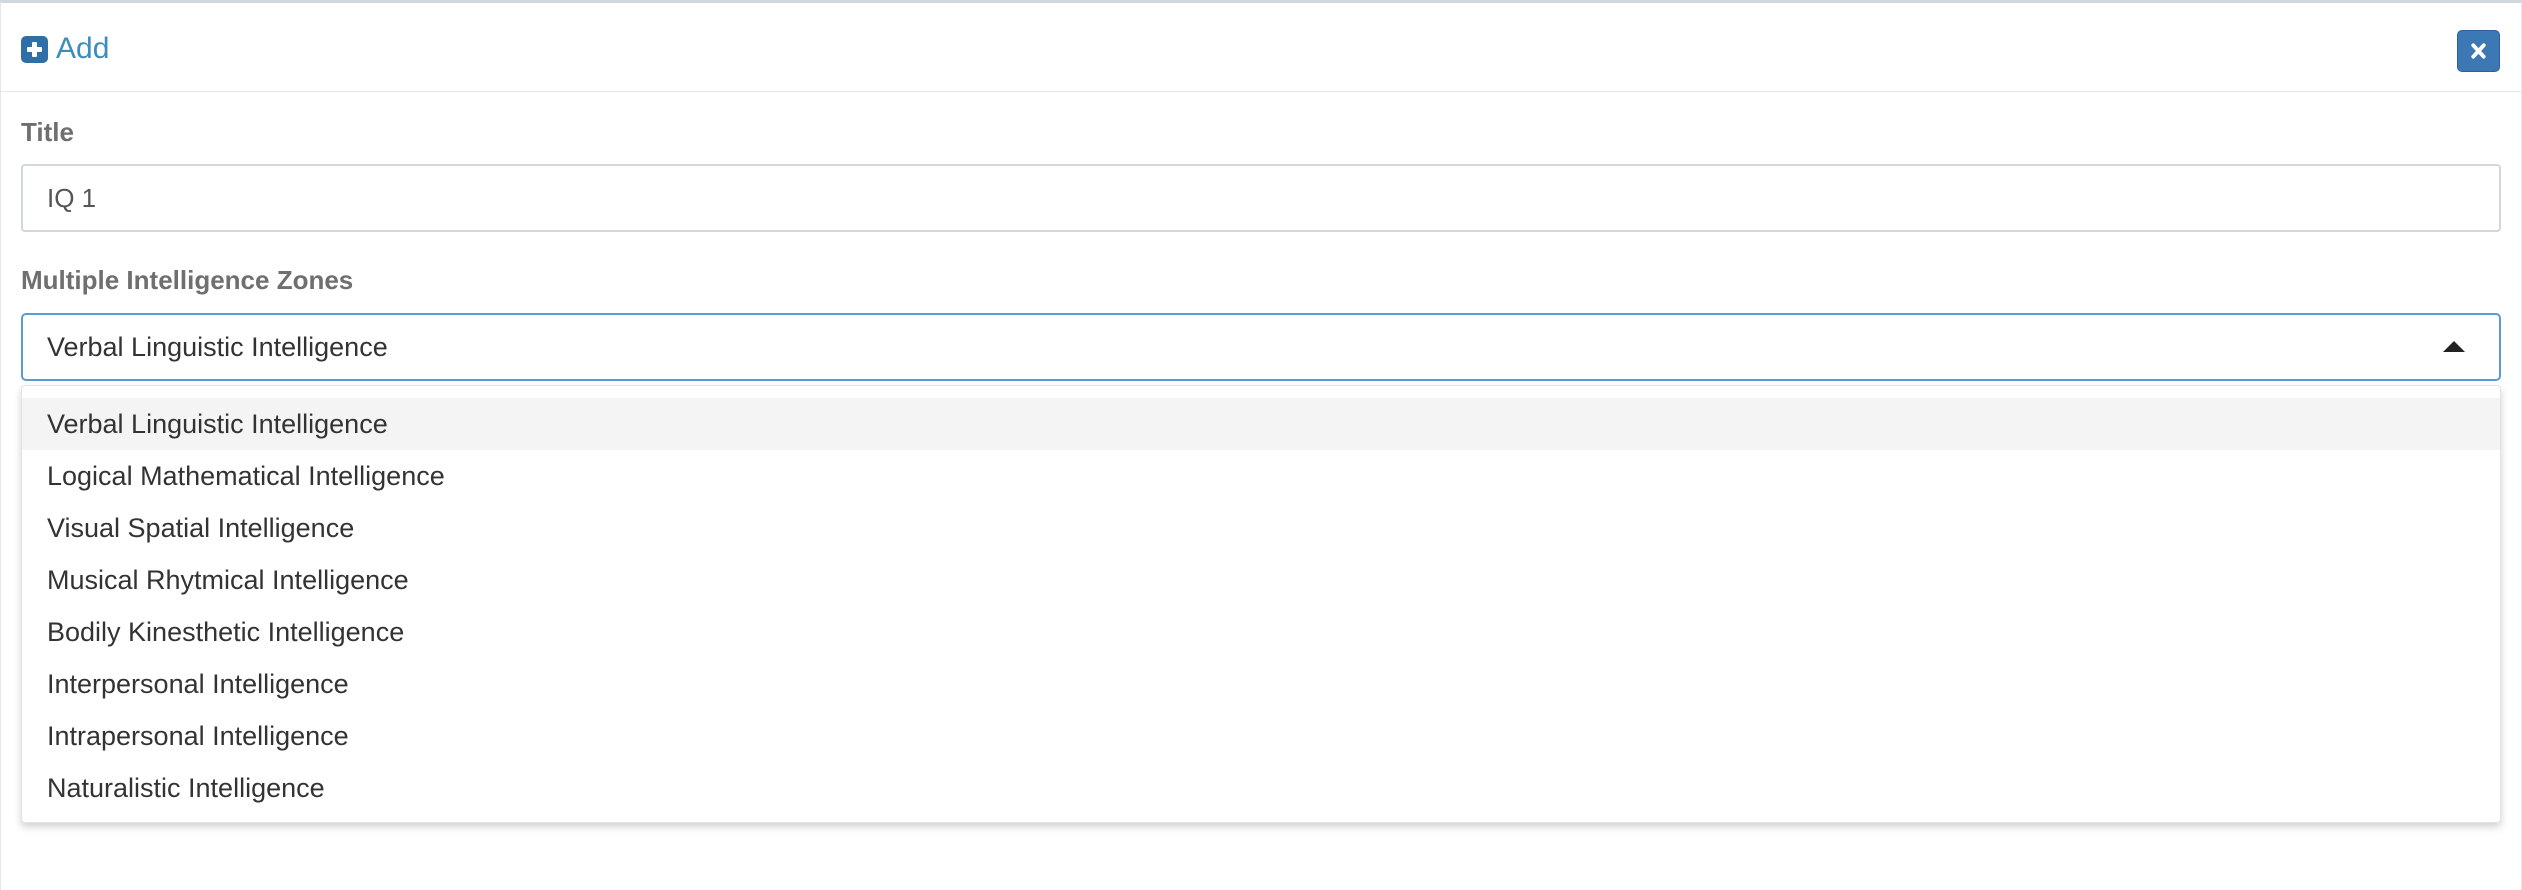 This screenshot has width=2522, height=890. Describe the element at coordinates (34, 49) in the screenshot. I see `plus-square-icon` at that location.